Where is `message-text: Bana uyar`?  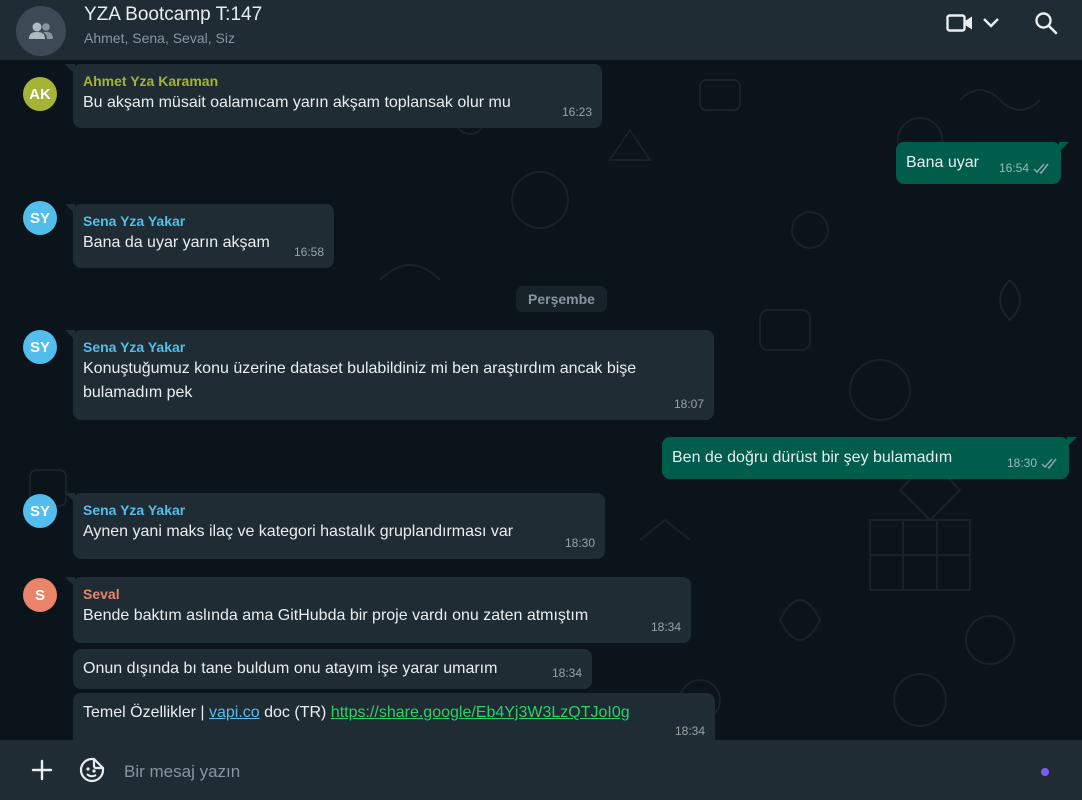
message-text: Bana uyar is located at coordinates (942, 162).